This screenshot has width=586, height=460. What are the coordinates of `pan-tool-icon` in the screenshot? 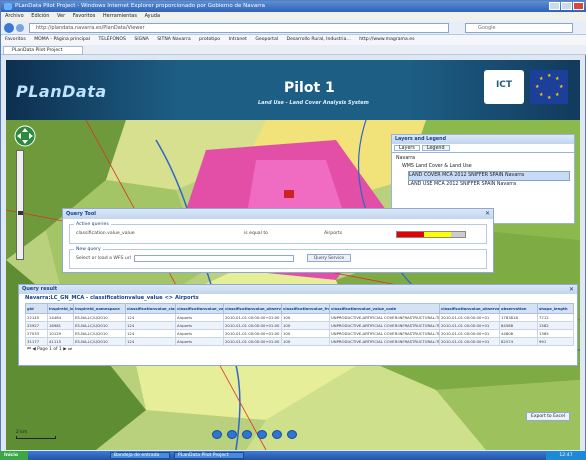 It's located at (247, 434).